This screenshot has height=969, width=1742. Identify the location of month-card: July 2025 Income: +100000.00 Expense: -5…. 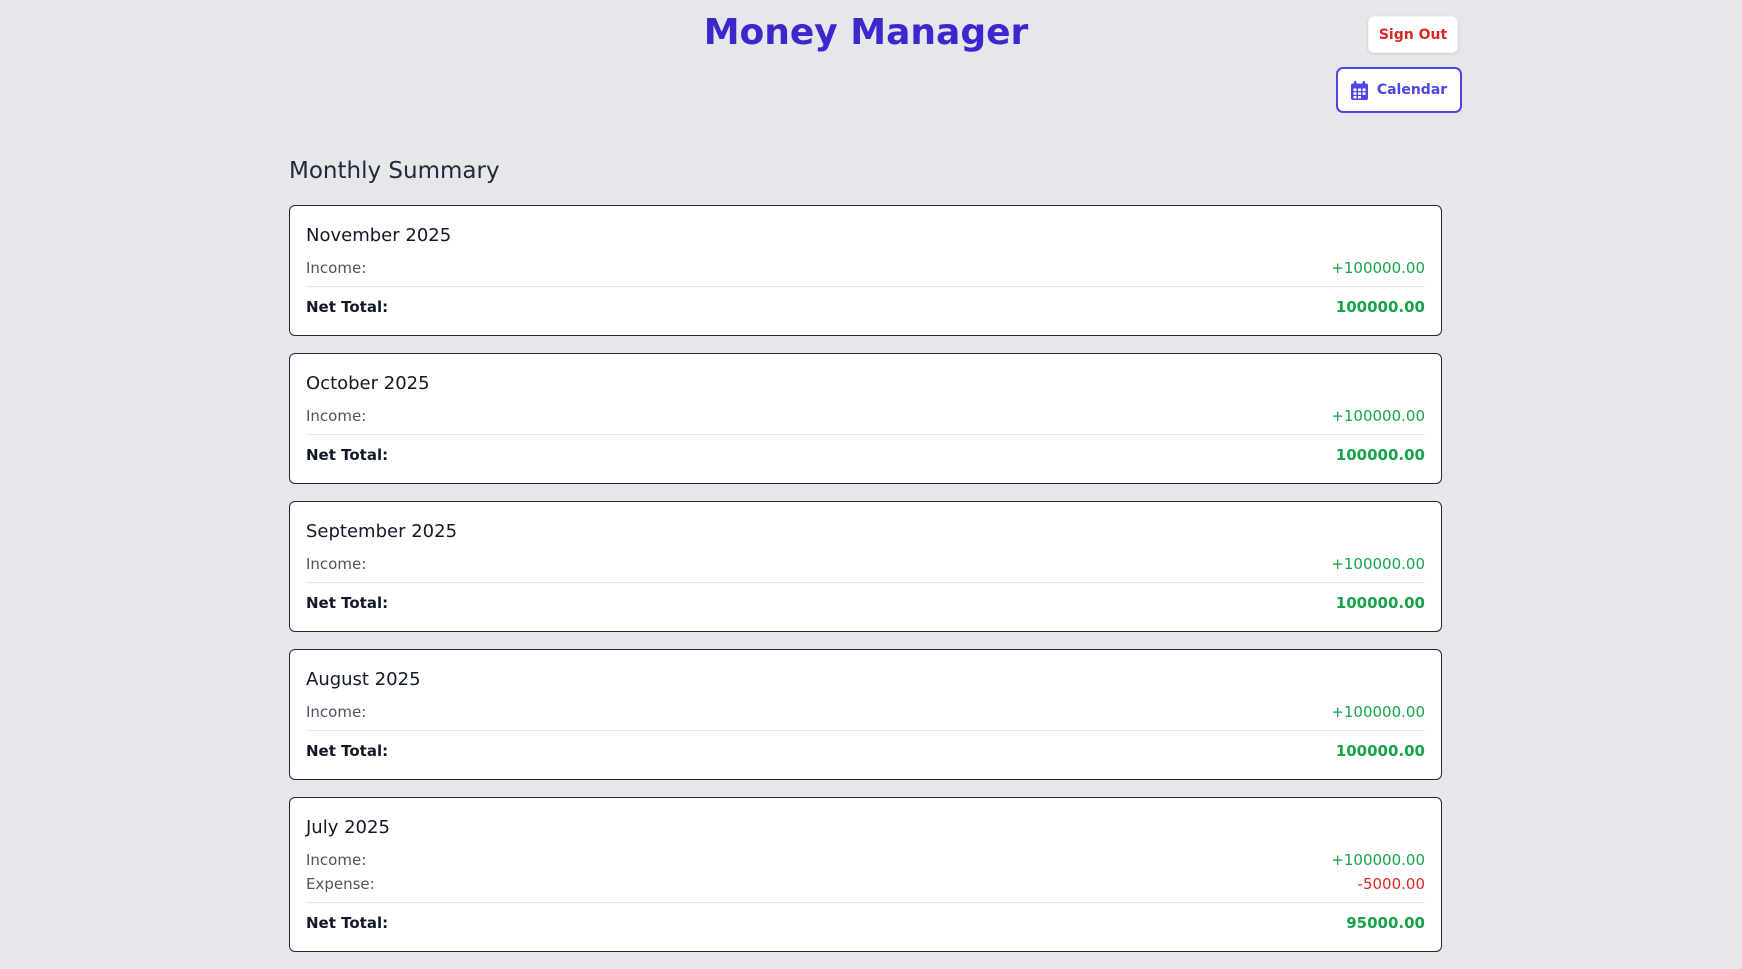
(865, 874).